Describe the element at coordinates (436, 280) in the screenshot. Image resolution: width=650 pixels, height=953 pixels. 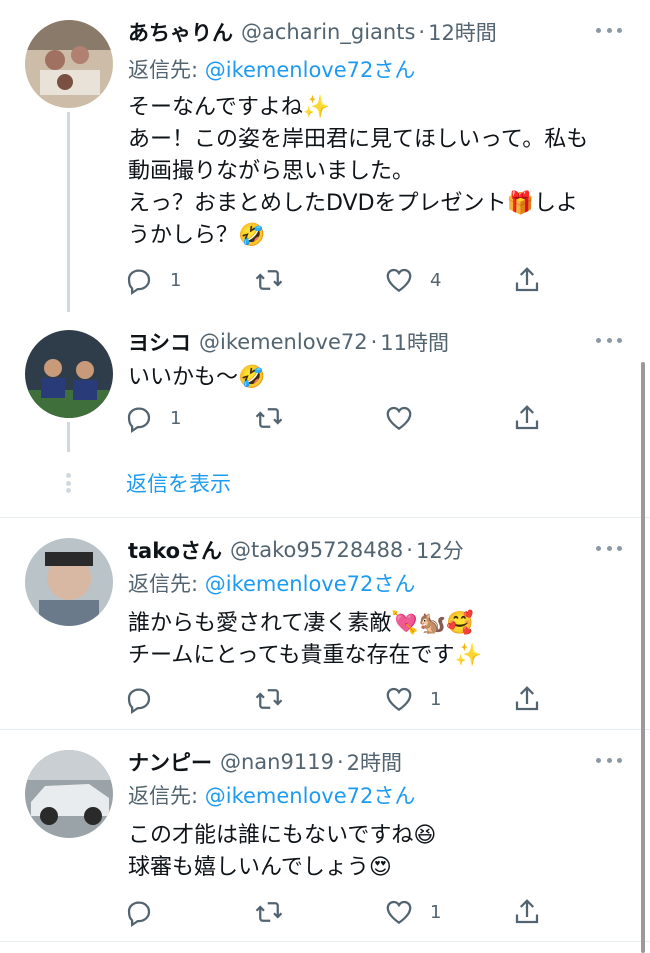
I see `like-count: 4` at that location.